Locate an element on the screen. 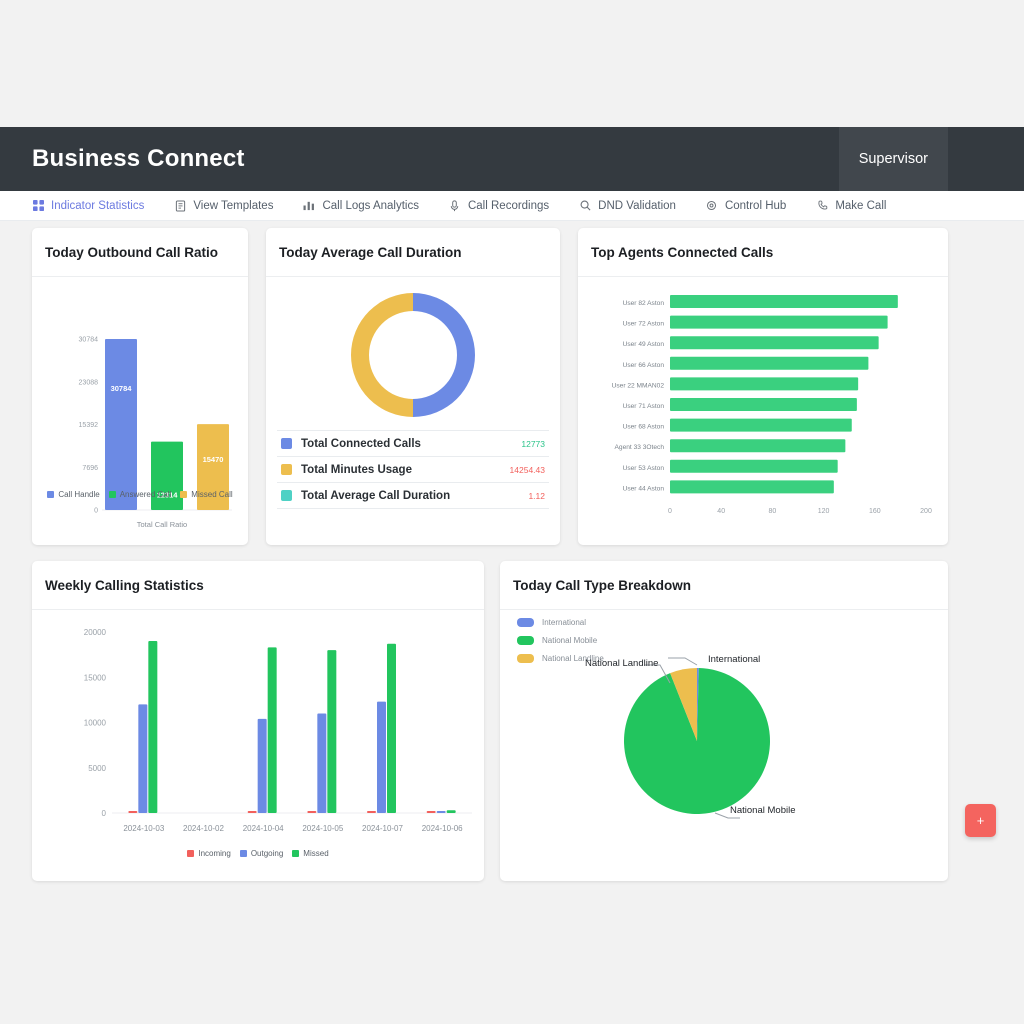 Image resolution: width=1024 pixels, height=1024 pixels. call-type-pie-chart is located at coordinates (697, 738).